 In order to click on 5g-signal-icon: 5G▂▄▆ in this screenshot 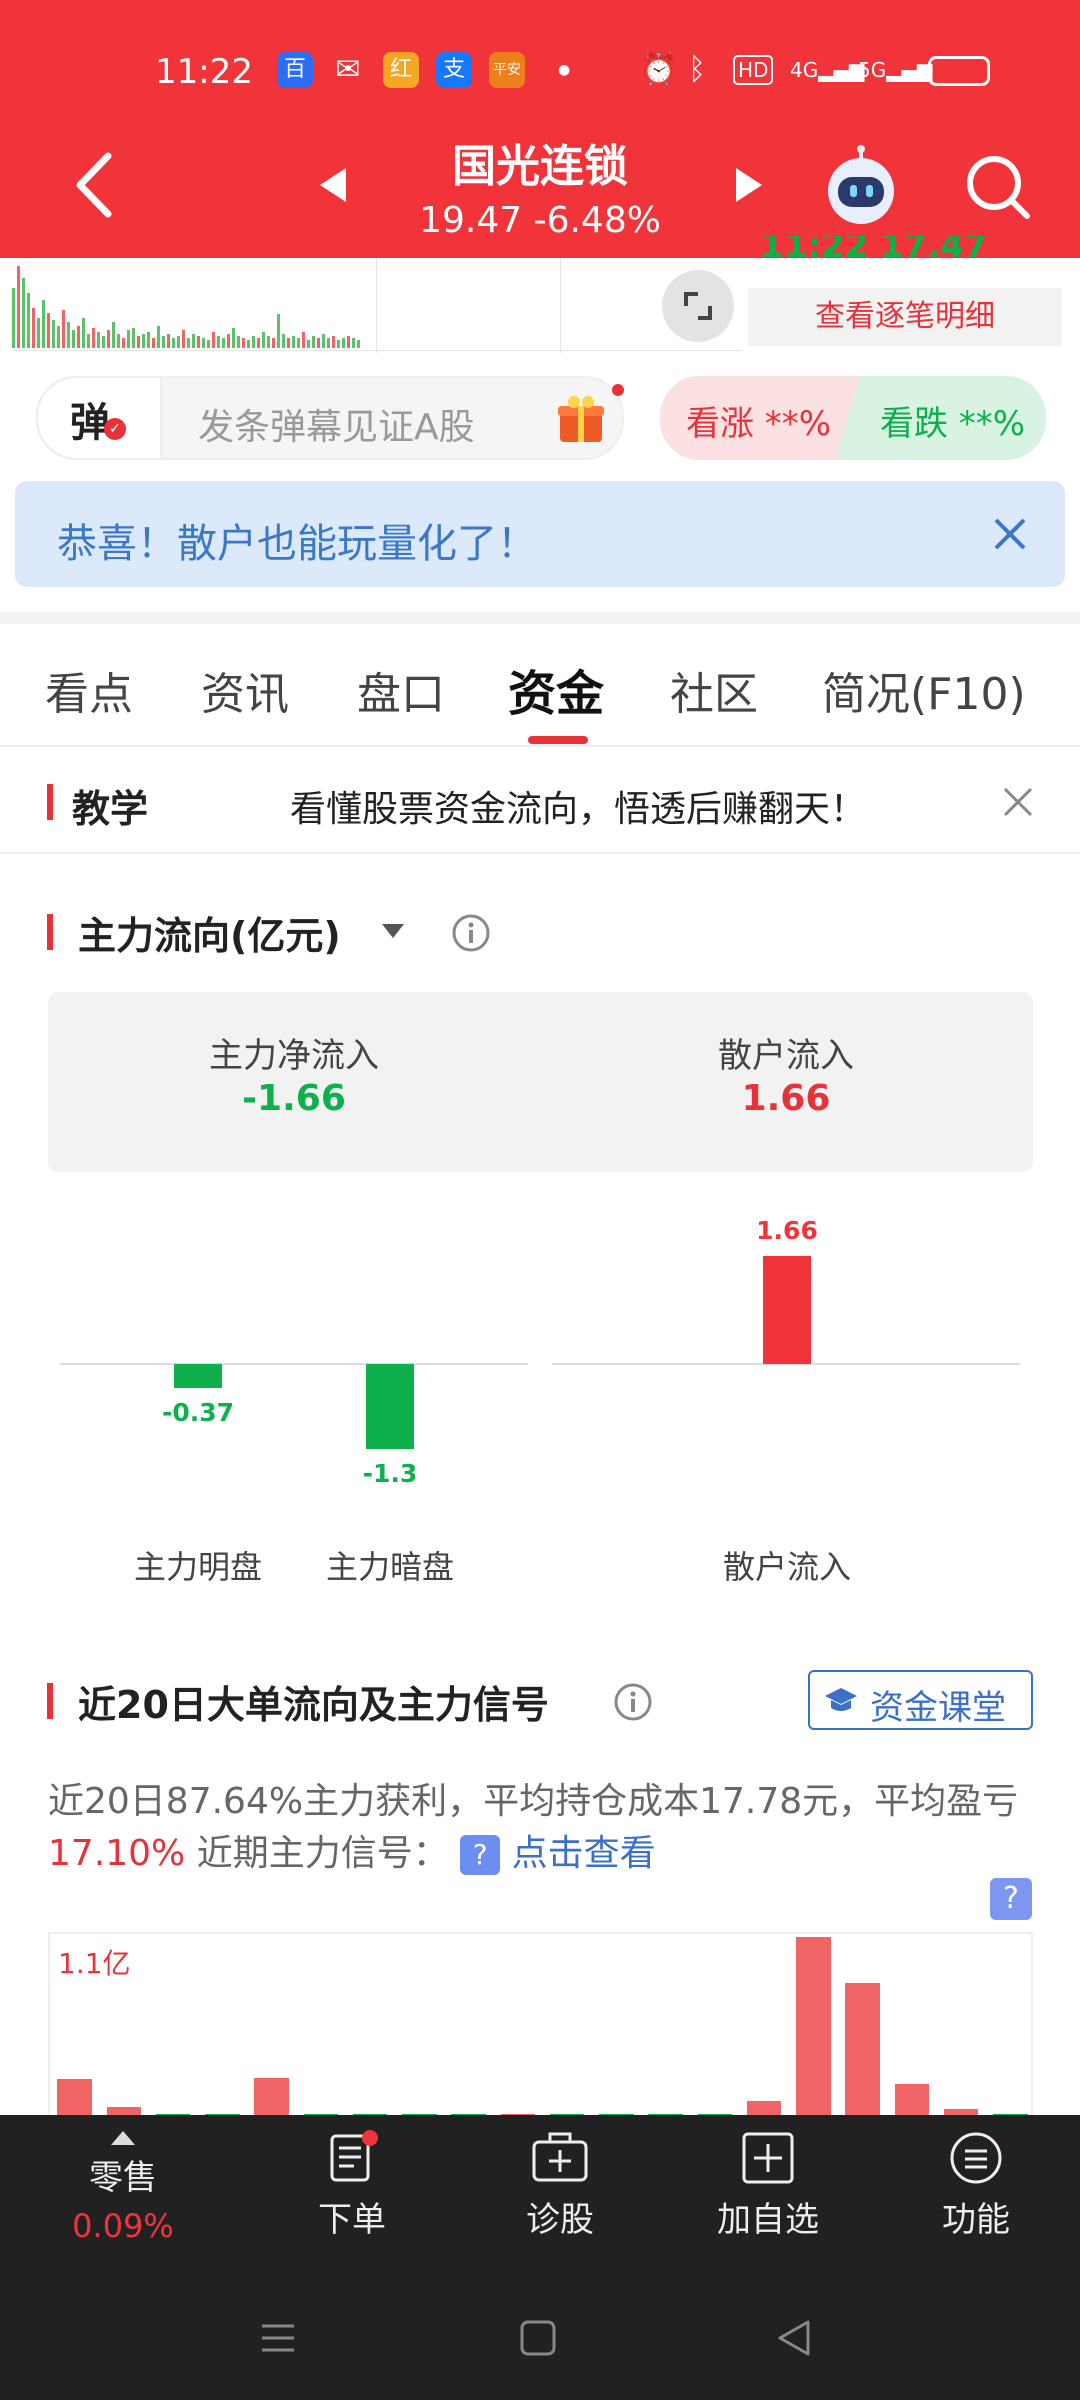, I will do `click(895, 70)`.